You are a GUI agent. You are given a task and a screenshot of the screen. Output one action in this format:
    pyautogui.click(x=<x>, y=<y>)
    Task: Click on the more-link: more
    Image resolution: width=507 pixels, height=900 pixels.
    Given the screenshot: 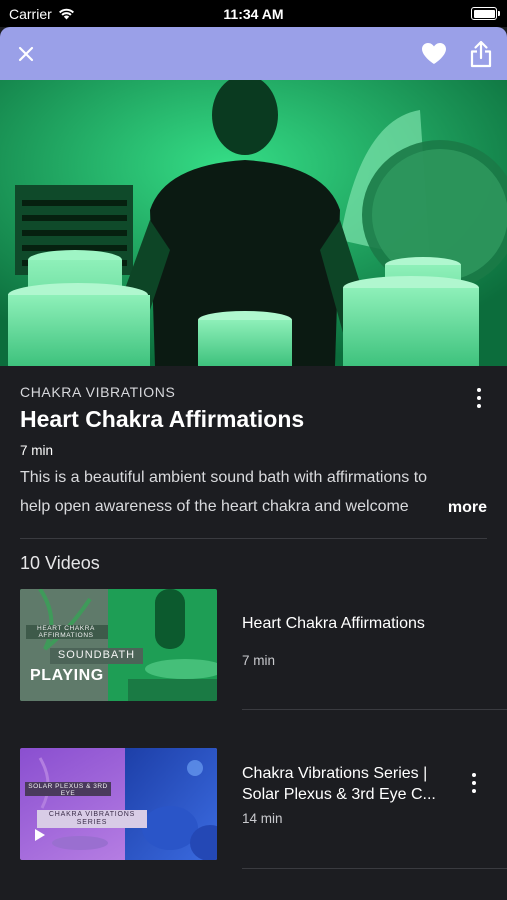 What is the action you would take?
    pyautogui.click(x=456, y=507)
    